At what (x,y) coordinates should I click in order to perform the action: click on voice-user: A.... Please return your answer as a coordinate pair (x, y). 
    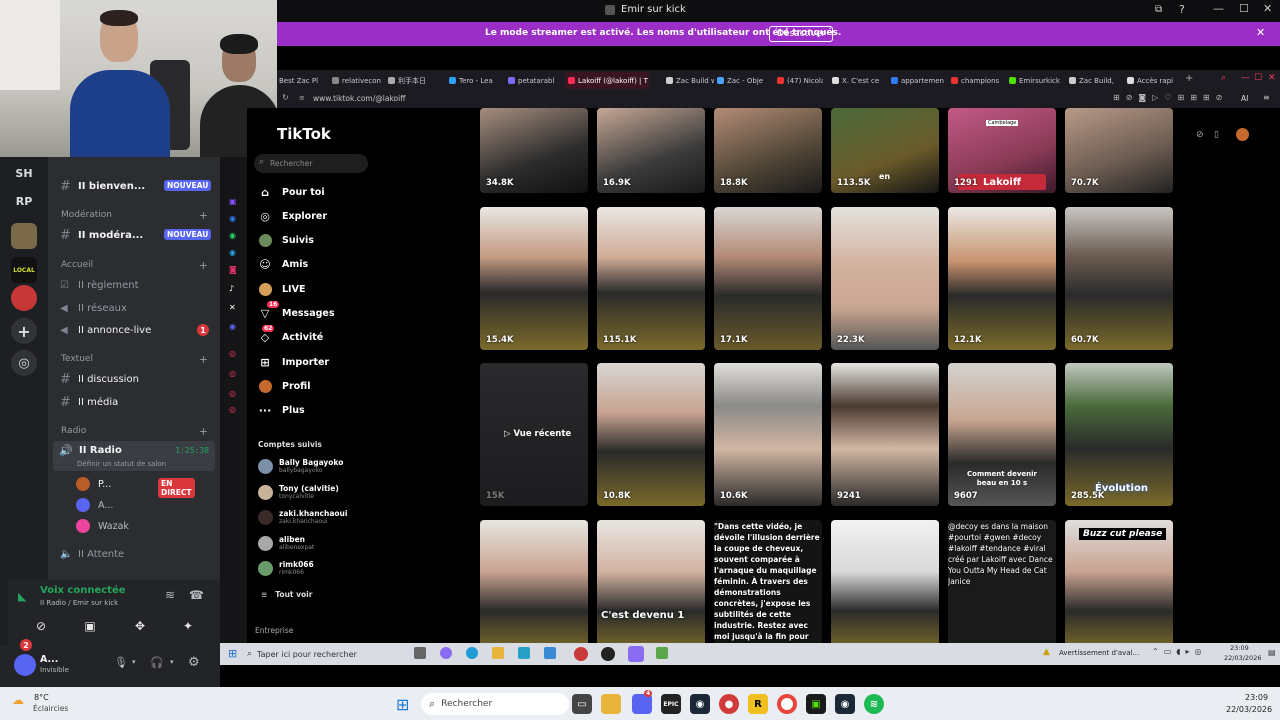
    Looking at the image, I should click on (94, 505).